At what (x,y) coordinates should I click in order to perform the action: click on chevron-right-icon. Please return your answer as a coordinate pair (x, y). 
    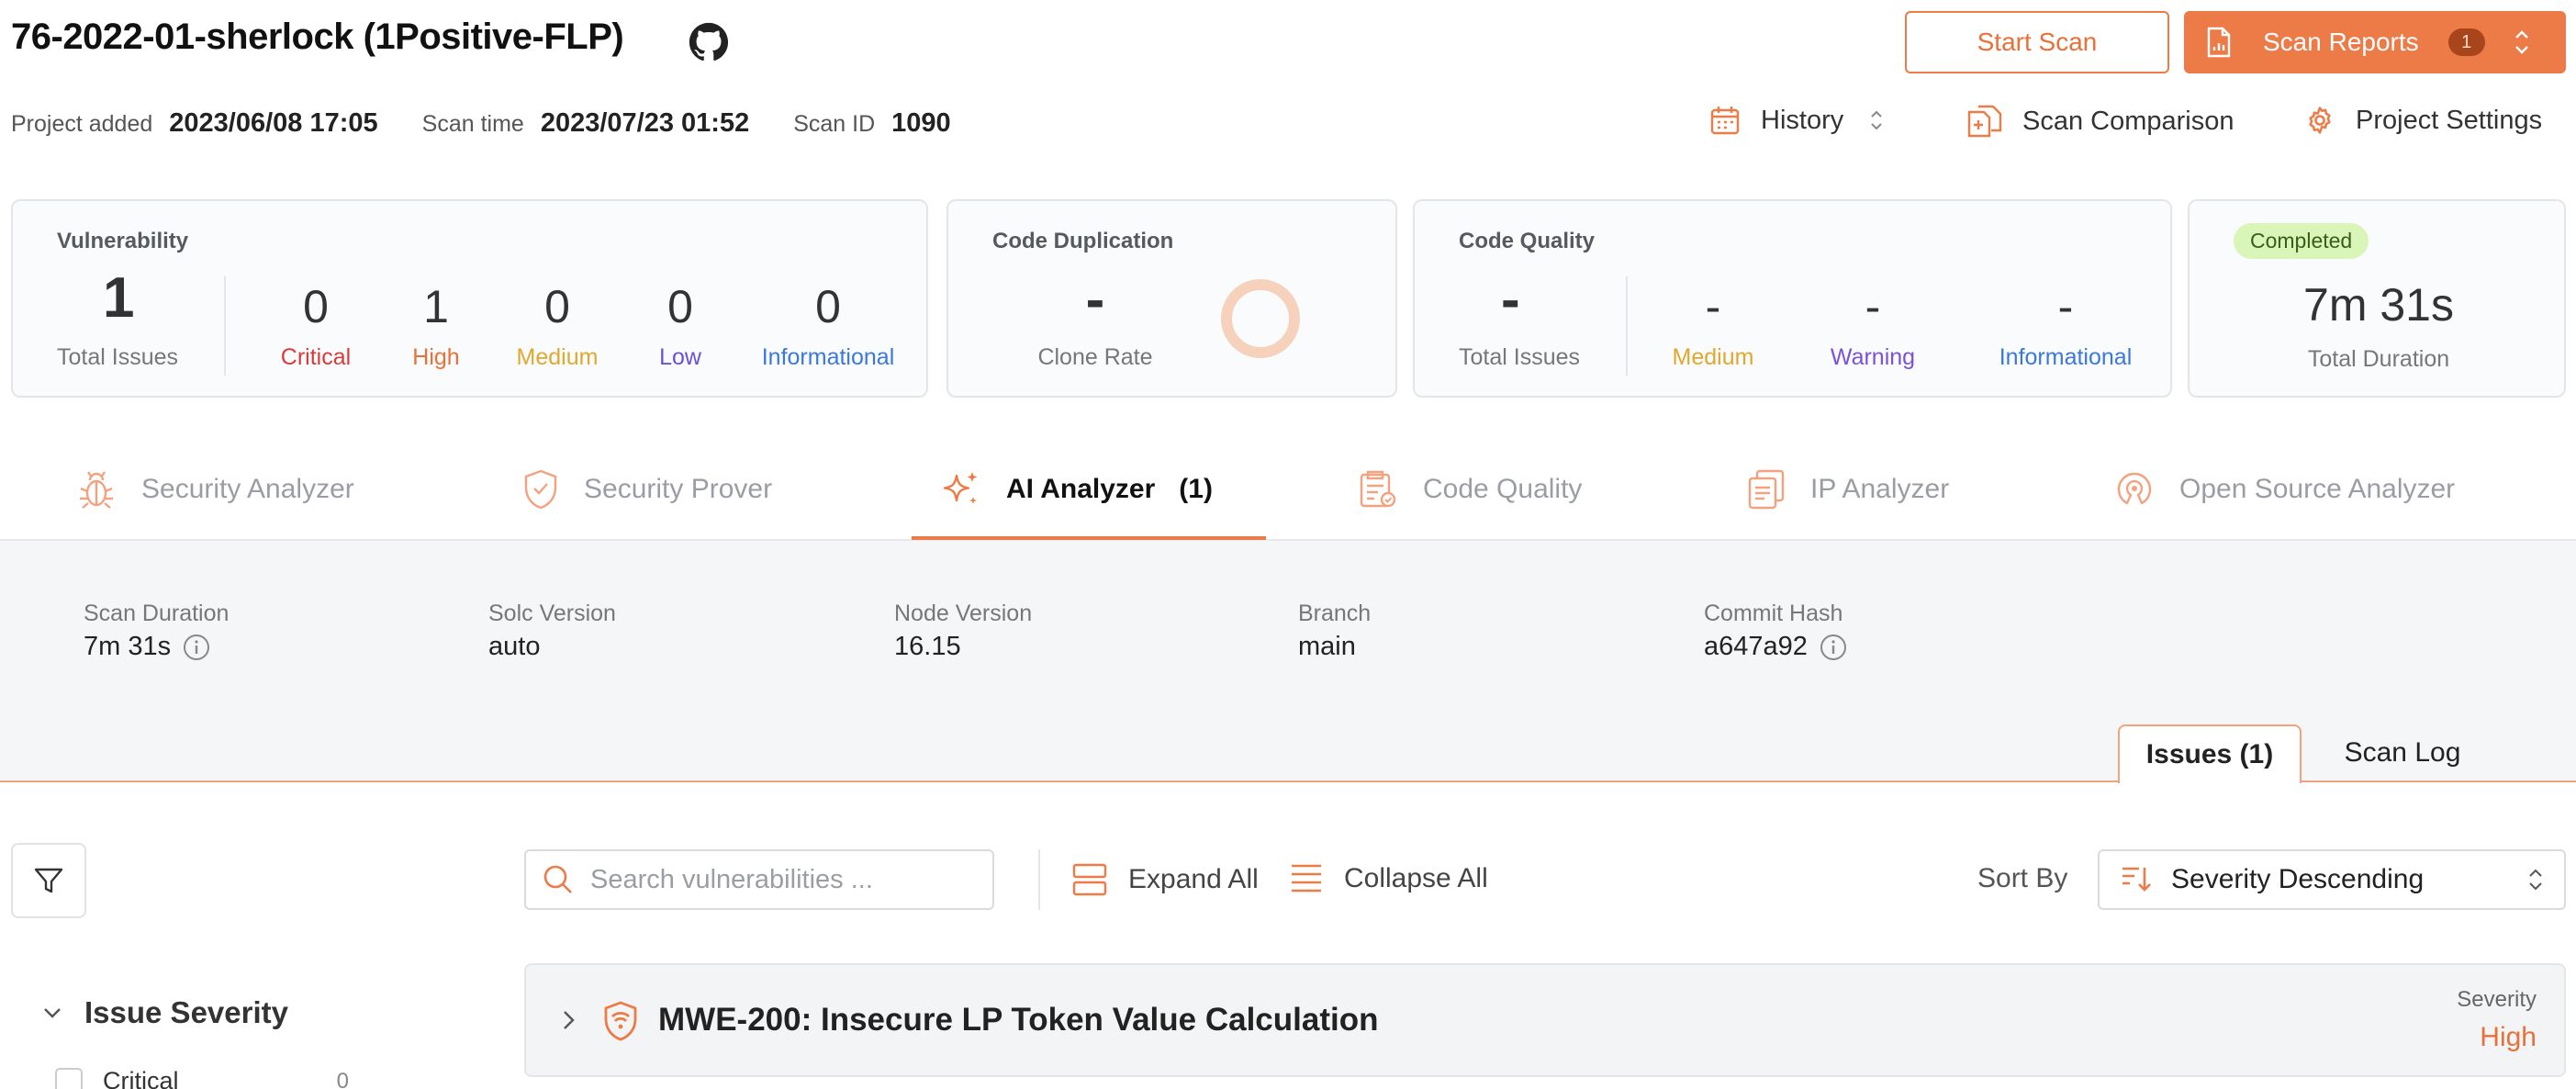
    Looking at the image, I should click on (569, 1020).